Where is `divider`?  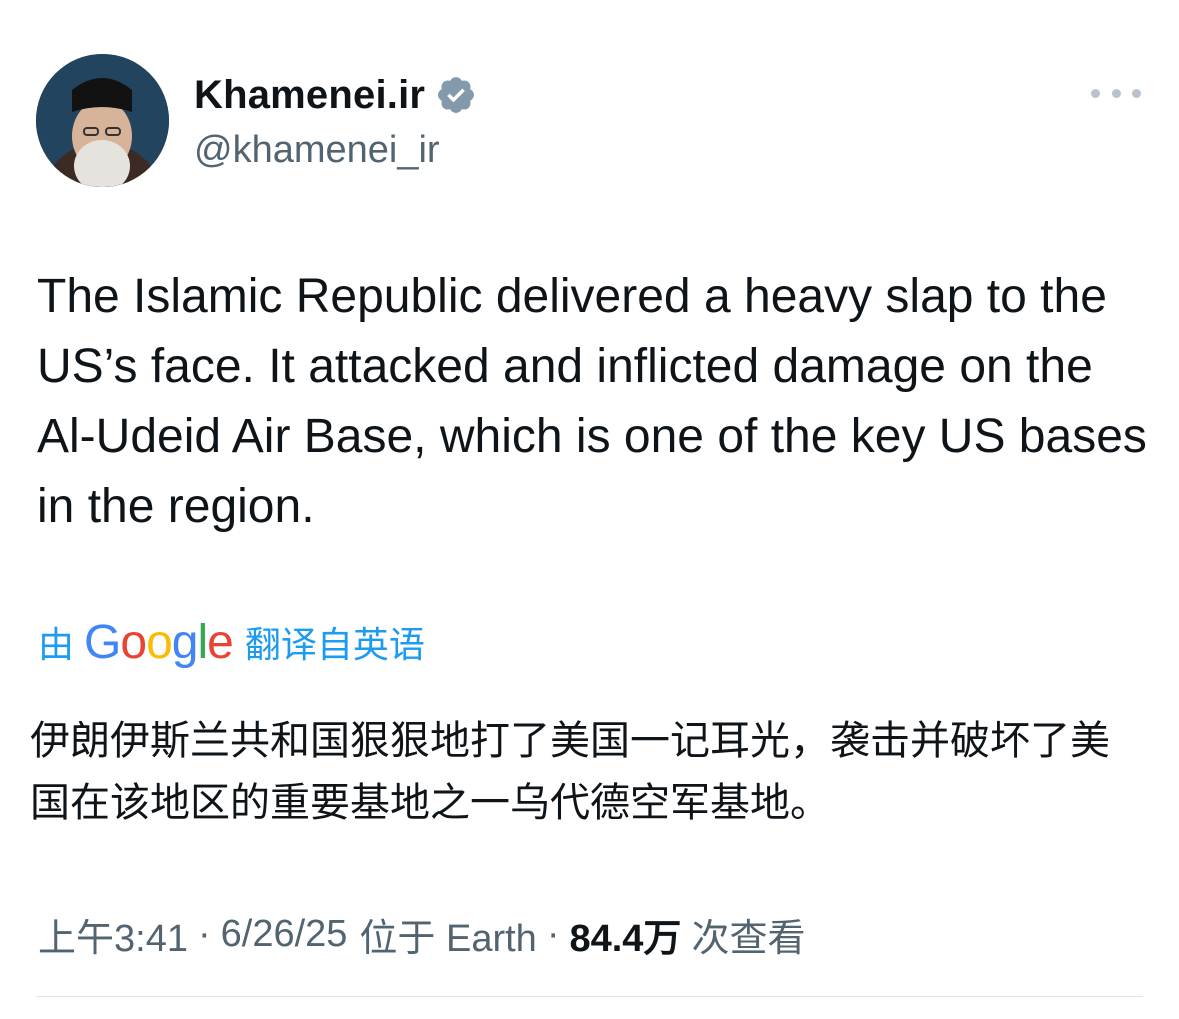
divider is located at coordinates (589, 996).